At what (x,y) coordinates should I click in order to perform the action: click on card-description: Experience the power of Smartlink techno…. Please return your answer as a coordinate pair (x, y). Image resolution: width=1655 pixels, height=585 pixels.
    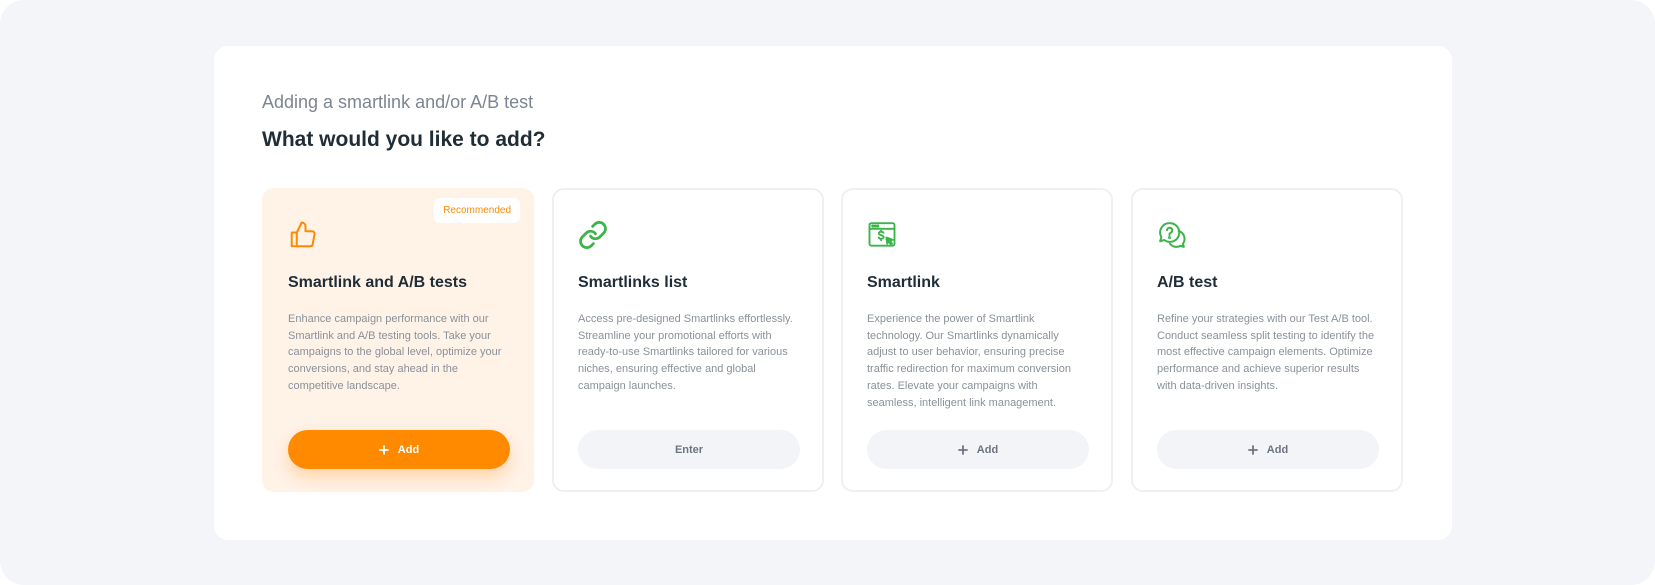
    Looking at the image, I should click on (969, 361).